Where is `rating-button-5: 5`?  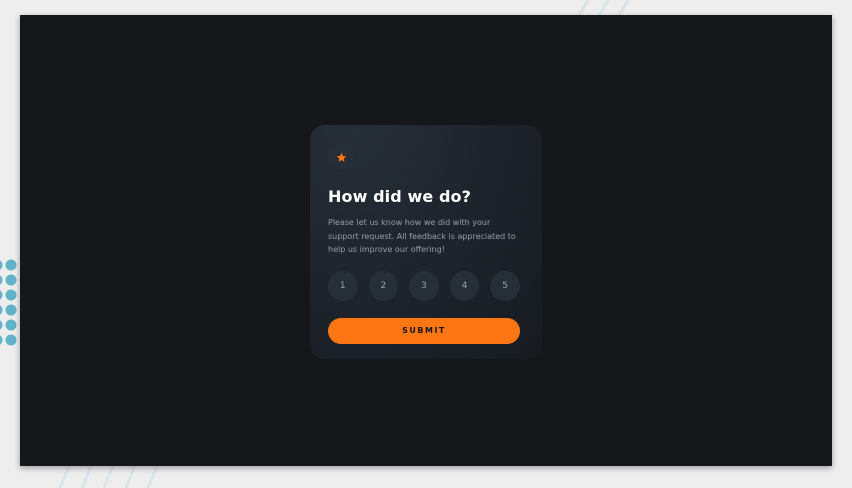 rating-button-5: 5 is located at coordinates (505, 285).